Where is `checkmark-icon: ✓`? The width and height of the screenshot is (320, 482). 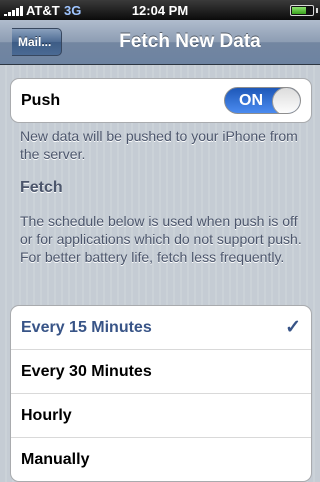 checkmark-icon: ✓ is located at coordinates (293, 327).